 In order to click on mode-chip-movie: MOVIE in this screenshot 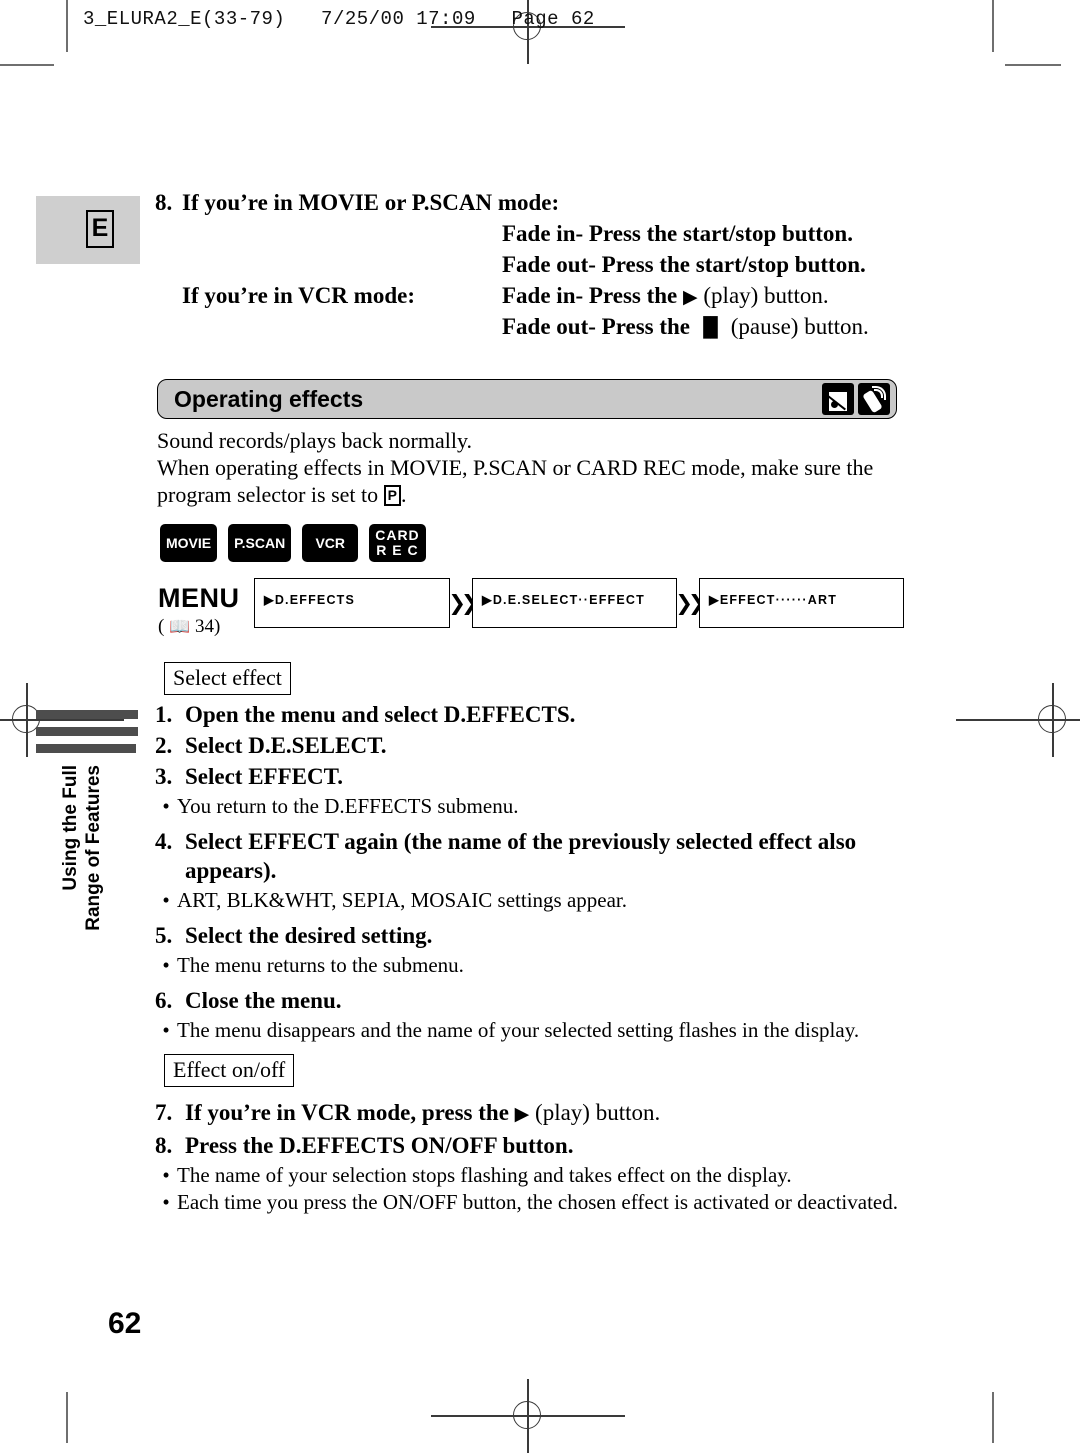, I will do `click(189, 543)`.